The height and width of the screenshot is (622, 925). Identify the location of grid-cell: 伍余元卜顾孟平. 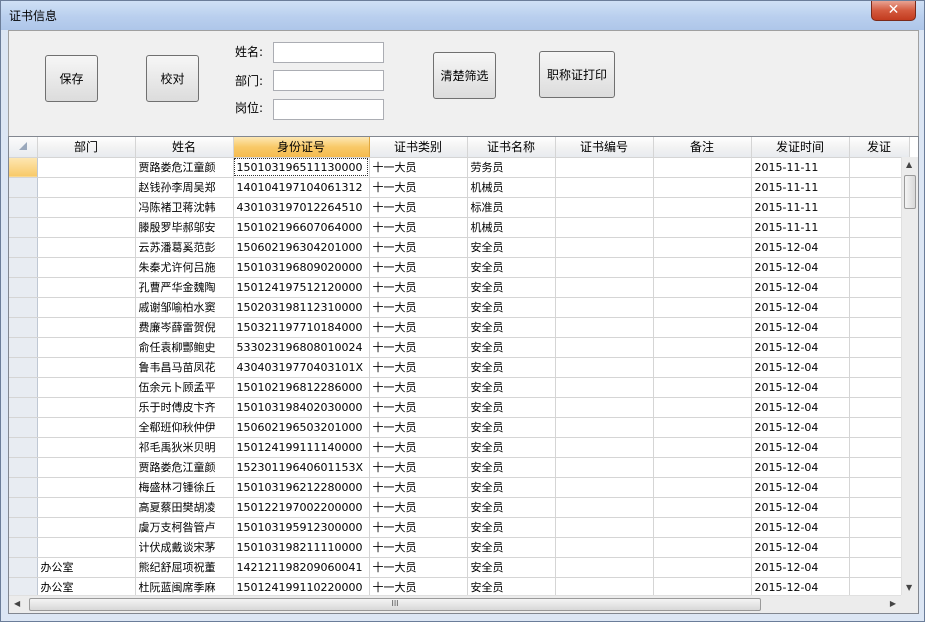
(184, 387).